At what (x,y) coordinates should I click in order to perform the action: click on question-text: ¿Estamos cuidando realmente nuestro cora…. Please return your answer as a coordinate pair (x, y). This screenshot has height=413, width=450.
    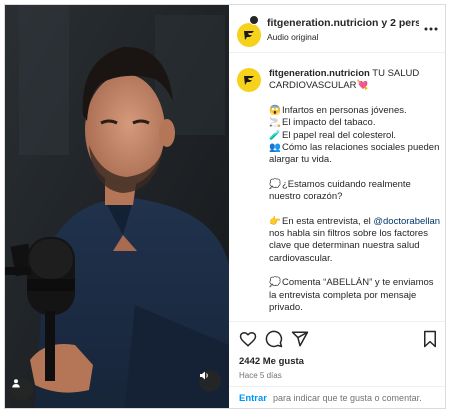
    Looking at the image, I should click on (340, 190).